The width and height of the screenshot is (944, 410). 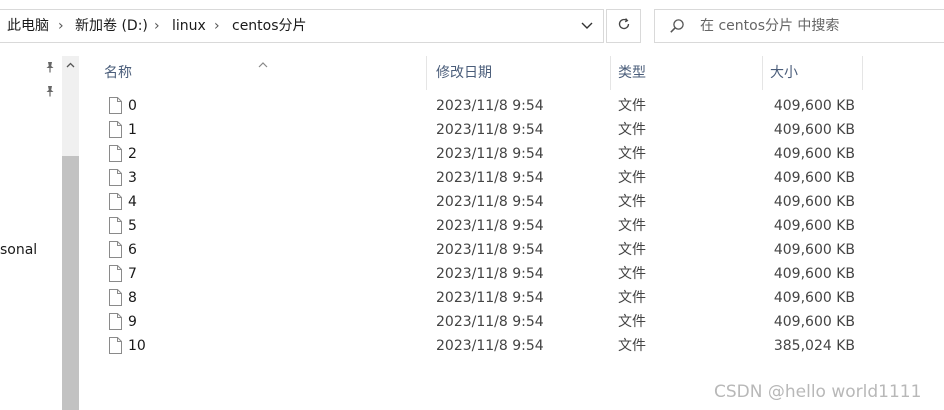 I want to click on nav-scrollbar-thumb, so click(x=70, y=283).